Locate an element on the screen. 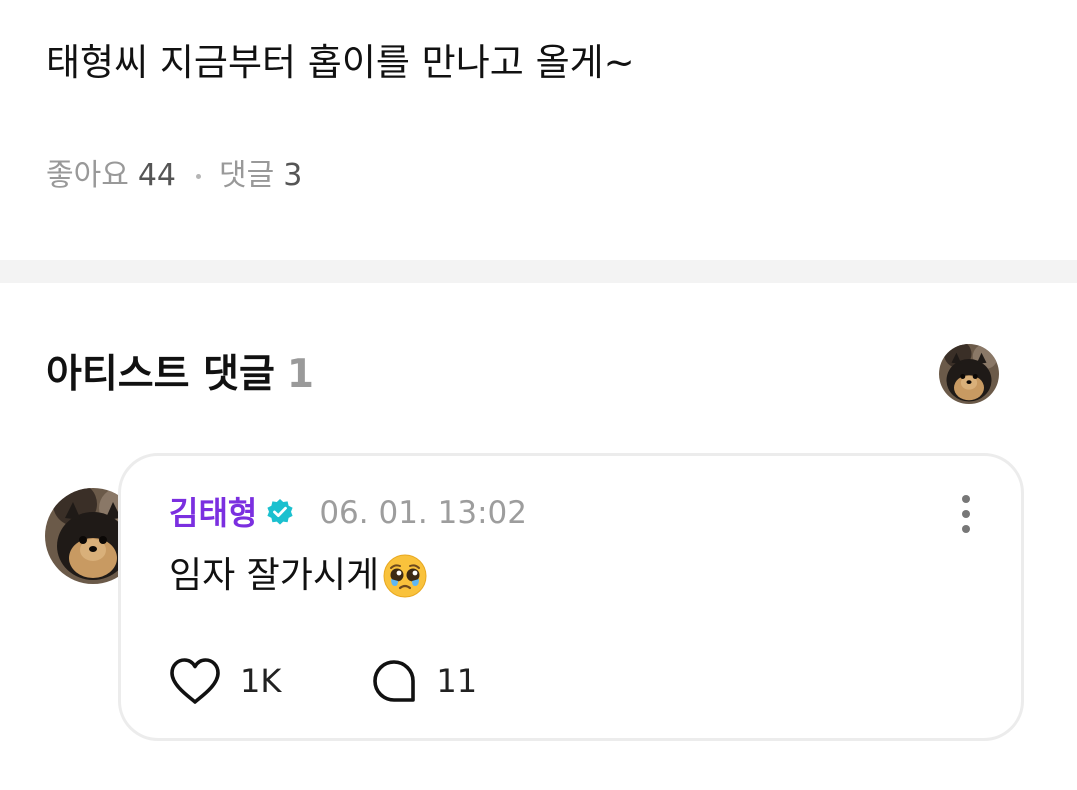 The width and height of the screenshot is (1077, 790). separator-dot is located at coordinates (198, 176).